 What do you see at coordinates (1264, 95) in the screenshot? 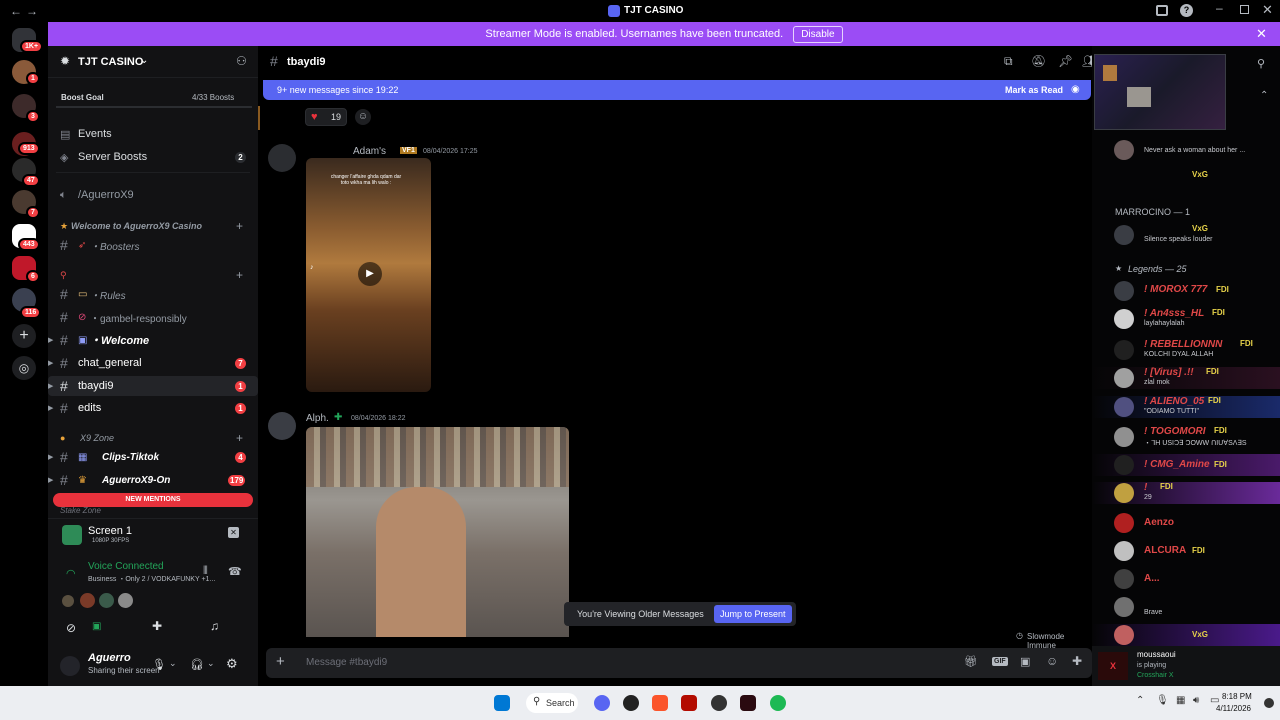
I see `collapse-icon: ⌃` at bounding box center [1264, 95].